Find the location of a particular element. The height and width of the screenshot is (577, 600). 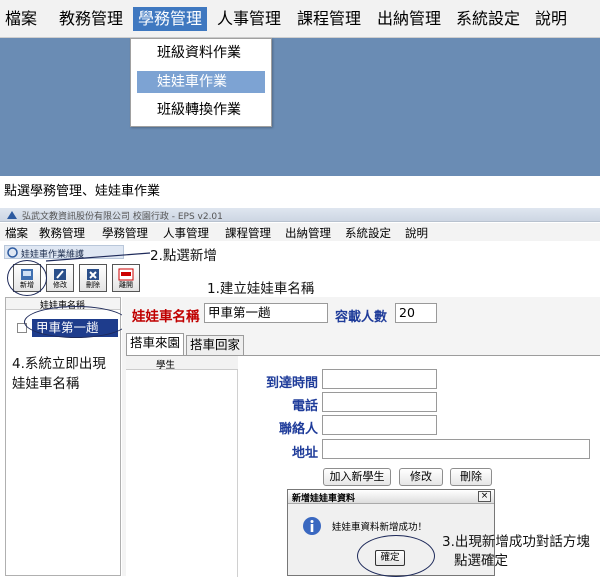

main-menu-bar: 檔案 教務管理 學務管理 人事管理 課程管理 出納管理 系統設定 說明 is located at coordinates (300, 19).